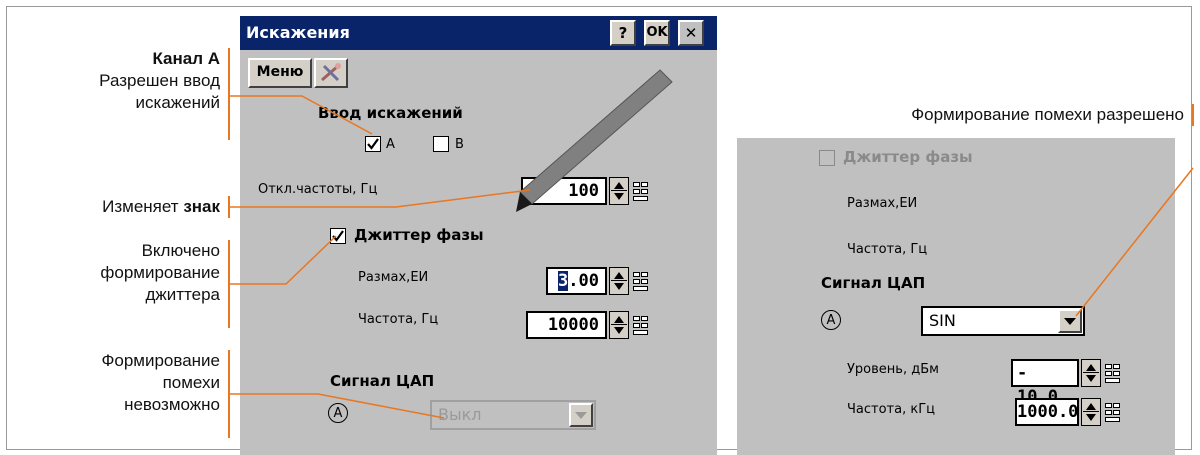 This screenshot has height=455, width=1200. What do you see at coordinates (283, 260) in the screenshot?
I see `leader-line-jitter` at bounding box center [283, 260].